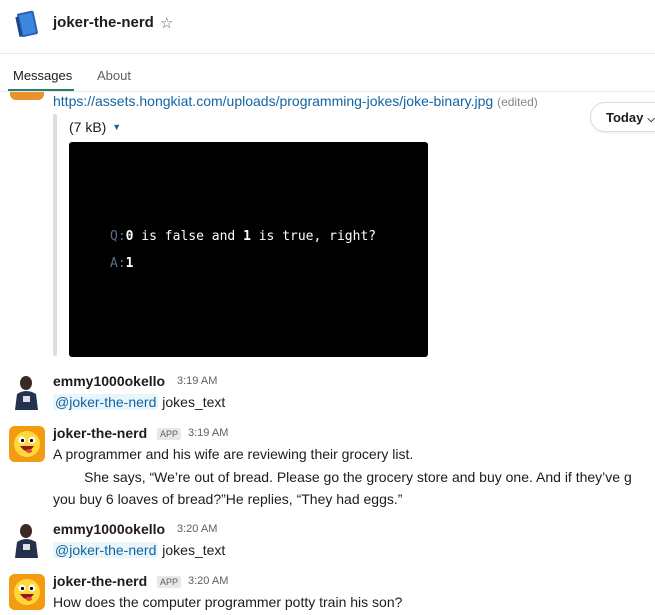 The image size is (655, 615). Describe the element at coordinates (118, 236) in the screenshot. I see `q-prefix: Q:` at that location.